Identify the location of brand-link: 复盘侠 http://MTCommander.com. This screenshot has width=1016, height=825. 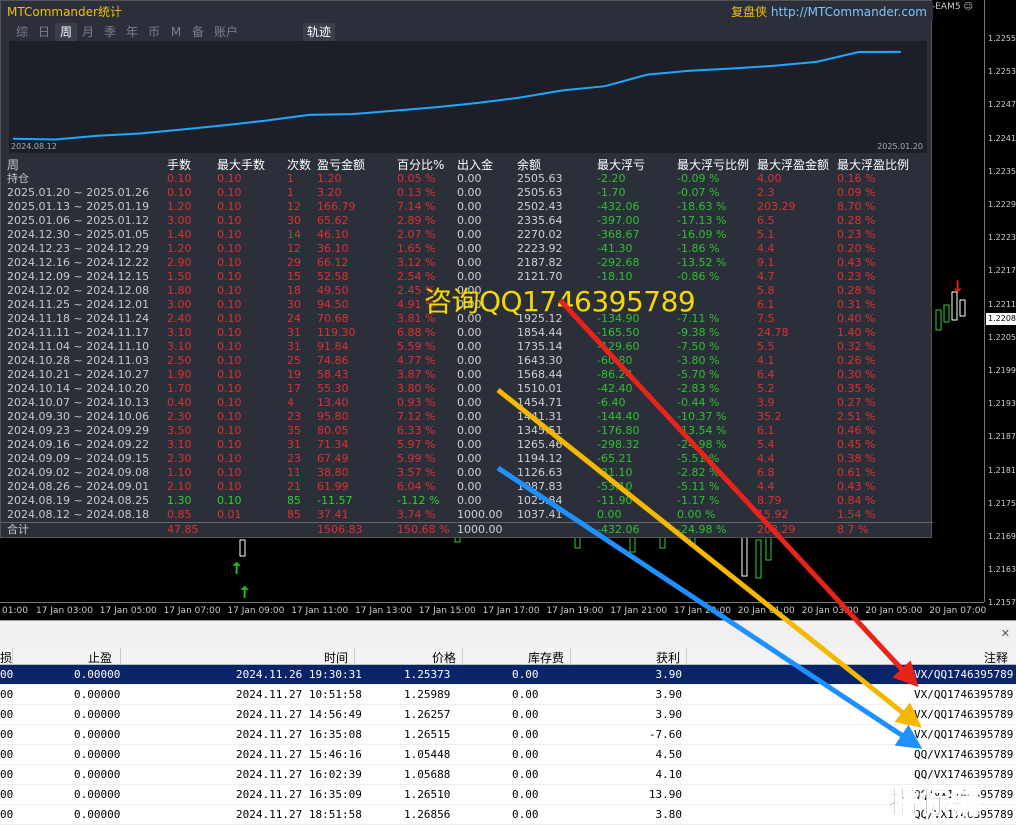
(829, 11).